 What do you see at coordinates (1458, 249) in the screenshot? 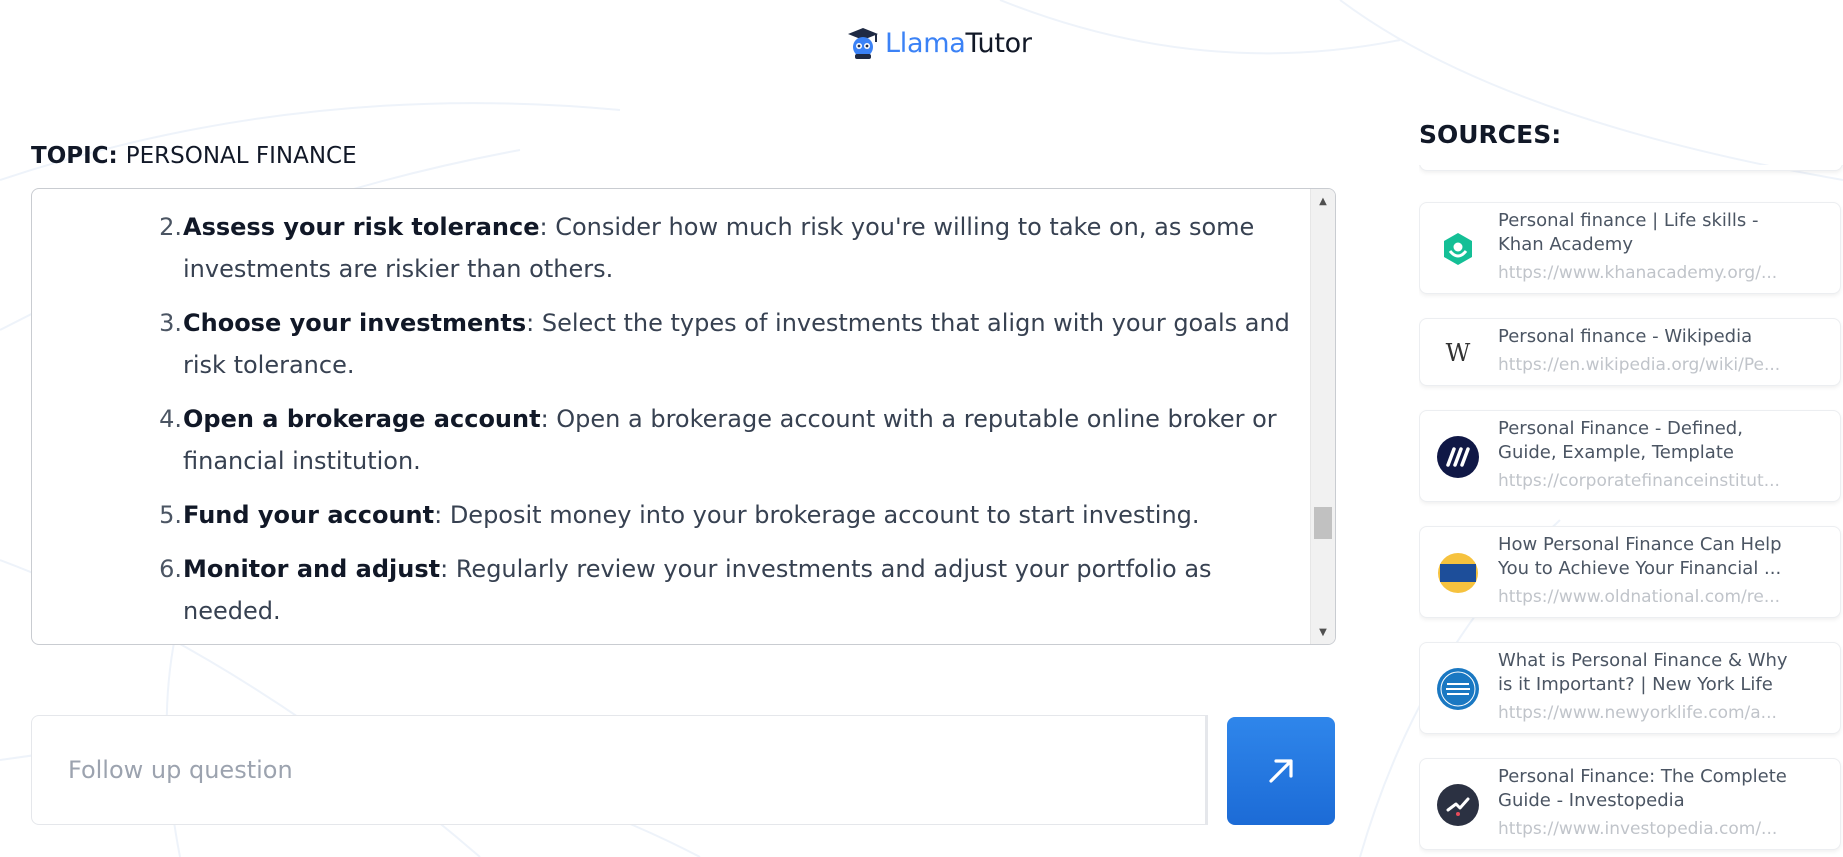
I see `khan-academy-icon` at bounding box center [1458, 249].